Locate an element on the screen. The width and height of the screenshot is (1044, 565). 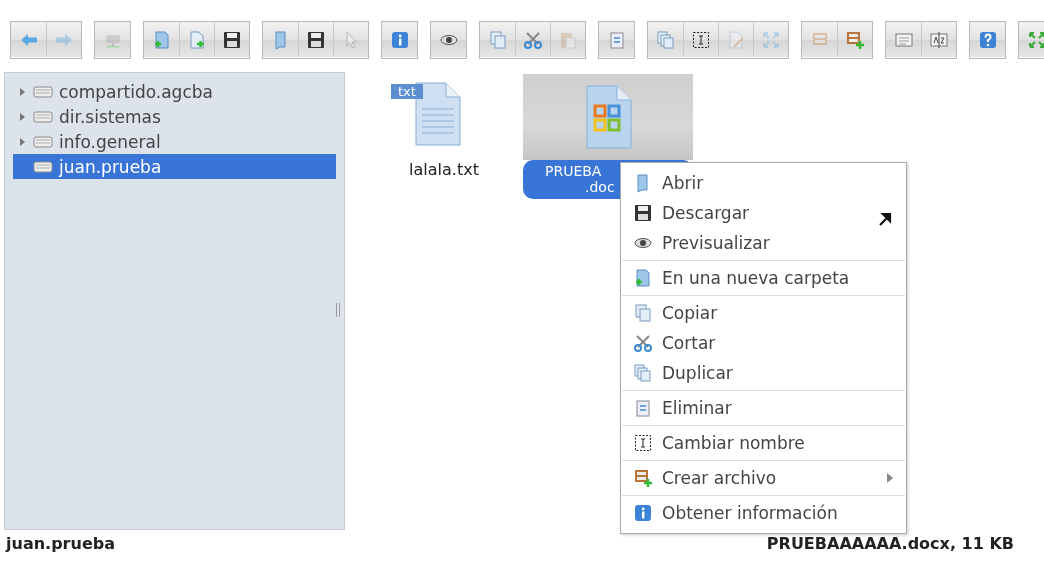
tree-item: compartido.agcba is located at coordinates (174, 91).